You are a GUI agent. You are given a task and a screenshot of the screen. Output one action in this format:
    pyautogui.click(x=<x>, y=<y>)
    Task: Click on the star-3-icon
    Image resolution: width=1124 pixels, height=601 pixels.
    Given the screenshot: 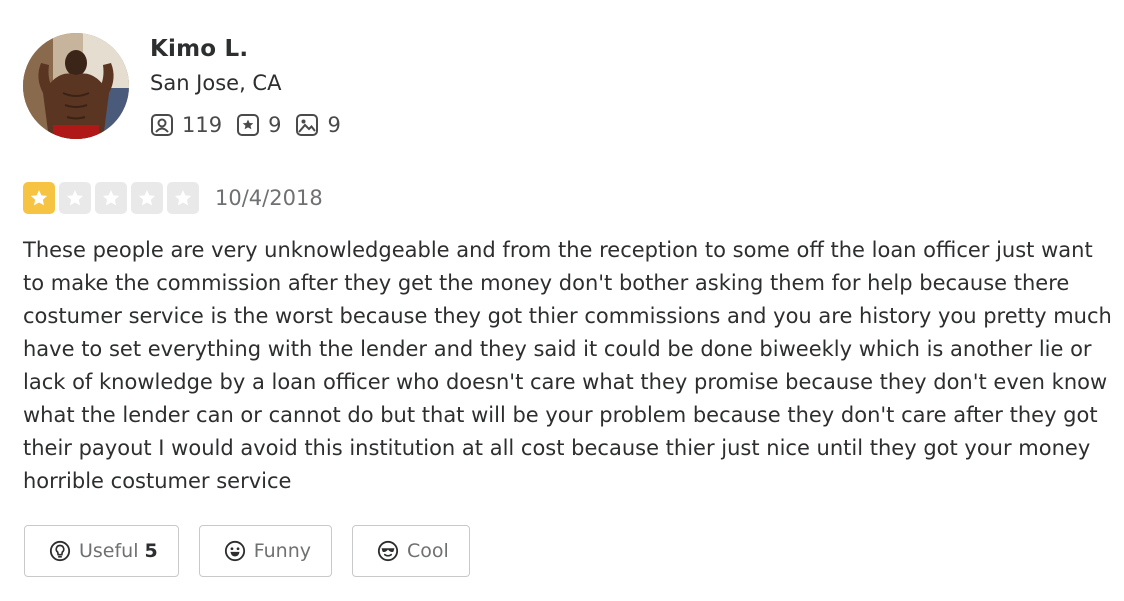 What is the action you would take?
    pyautogui.click(x=111, y=198)
    